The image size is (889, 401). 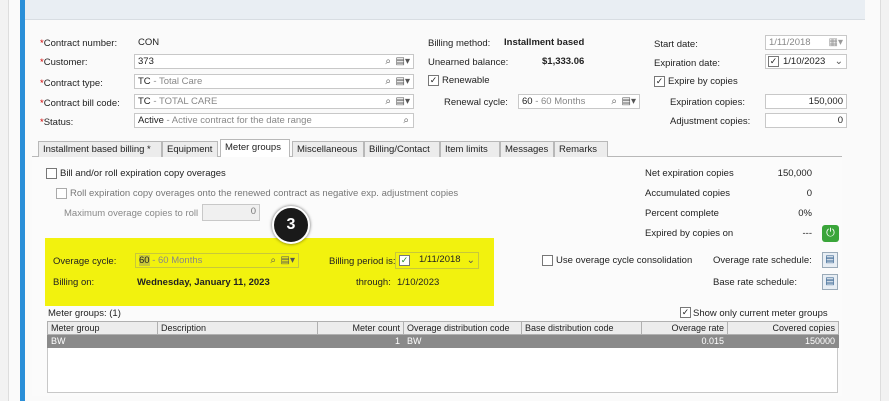 What do you see at coordinates (707, 102) in the screenshot?
I see `expiration-copies-label: Expiration copies:` at bounding box center [707, 102].